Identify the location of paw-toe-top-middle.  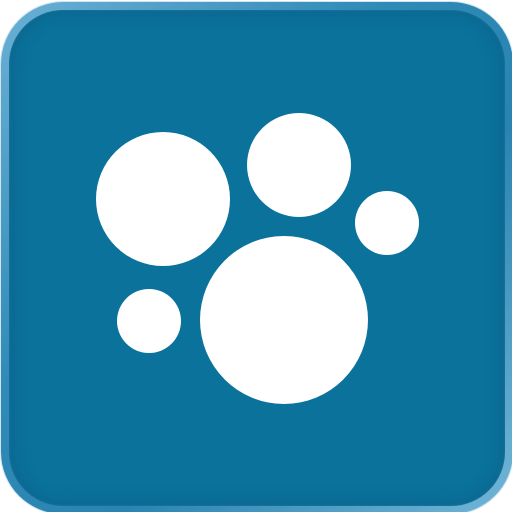
(299, 165).